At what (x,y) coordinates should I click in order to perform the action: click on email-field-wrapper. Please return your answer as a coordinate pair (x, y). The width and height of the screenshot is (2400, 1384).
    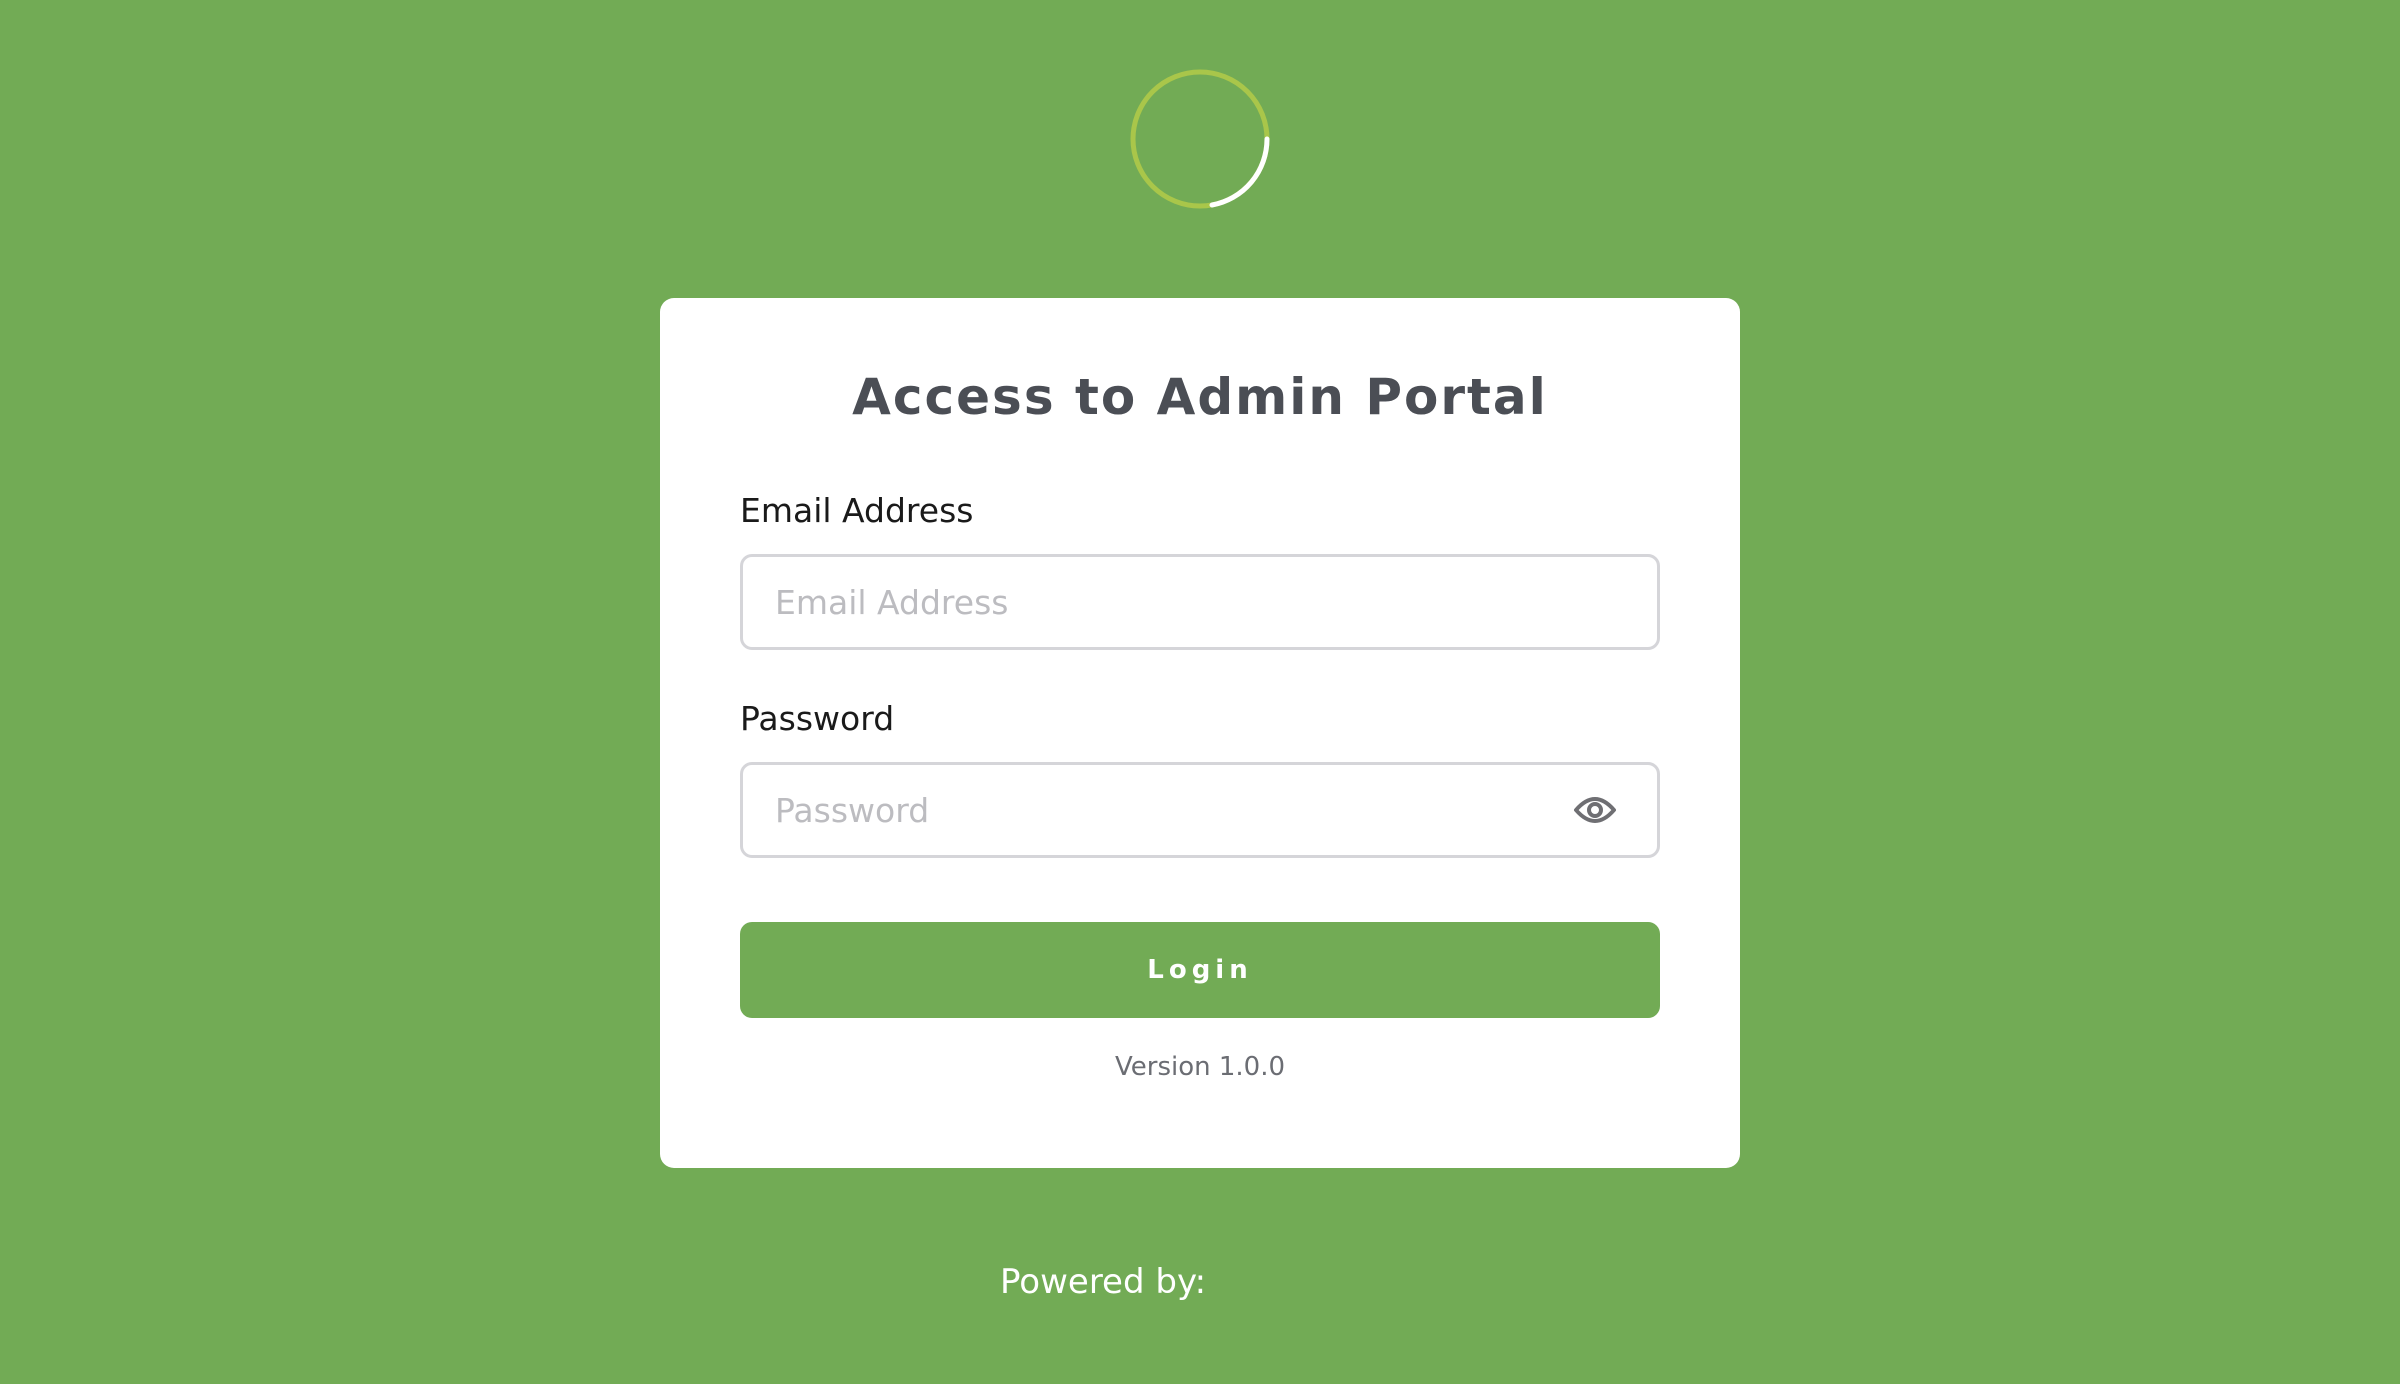
    Looking at the image, I should click on (1200, 602).